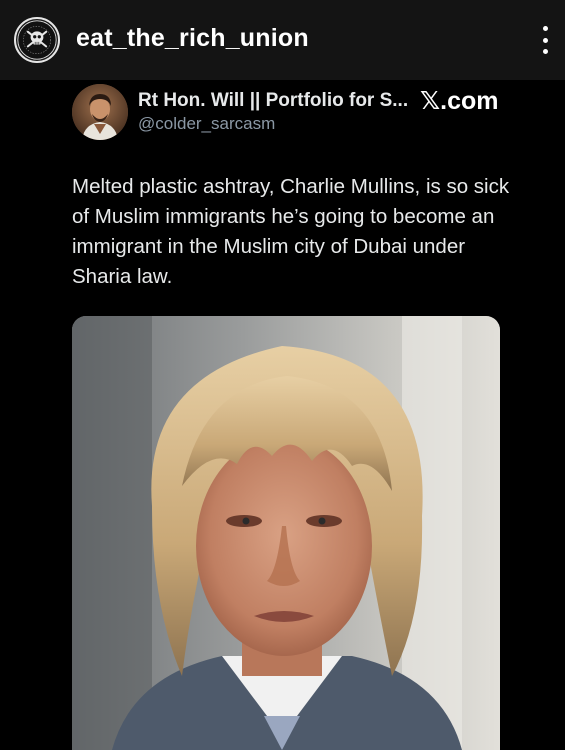 Image resolution: width=565 pixels, height=750 pixels. I want to click on app-header: eat_the_rich_union, so click(282, 40).